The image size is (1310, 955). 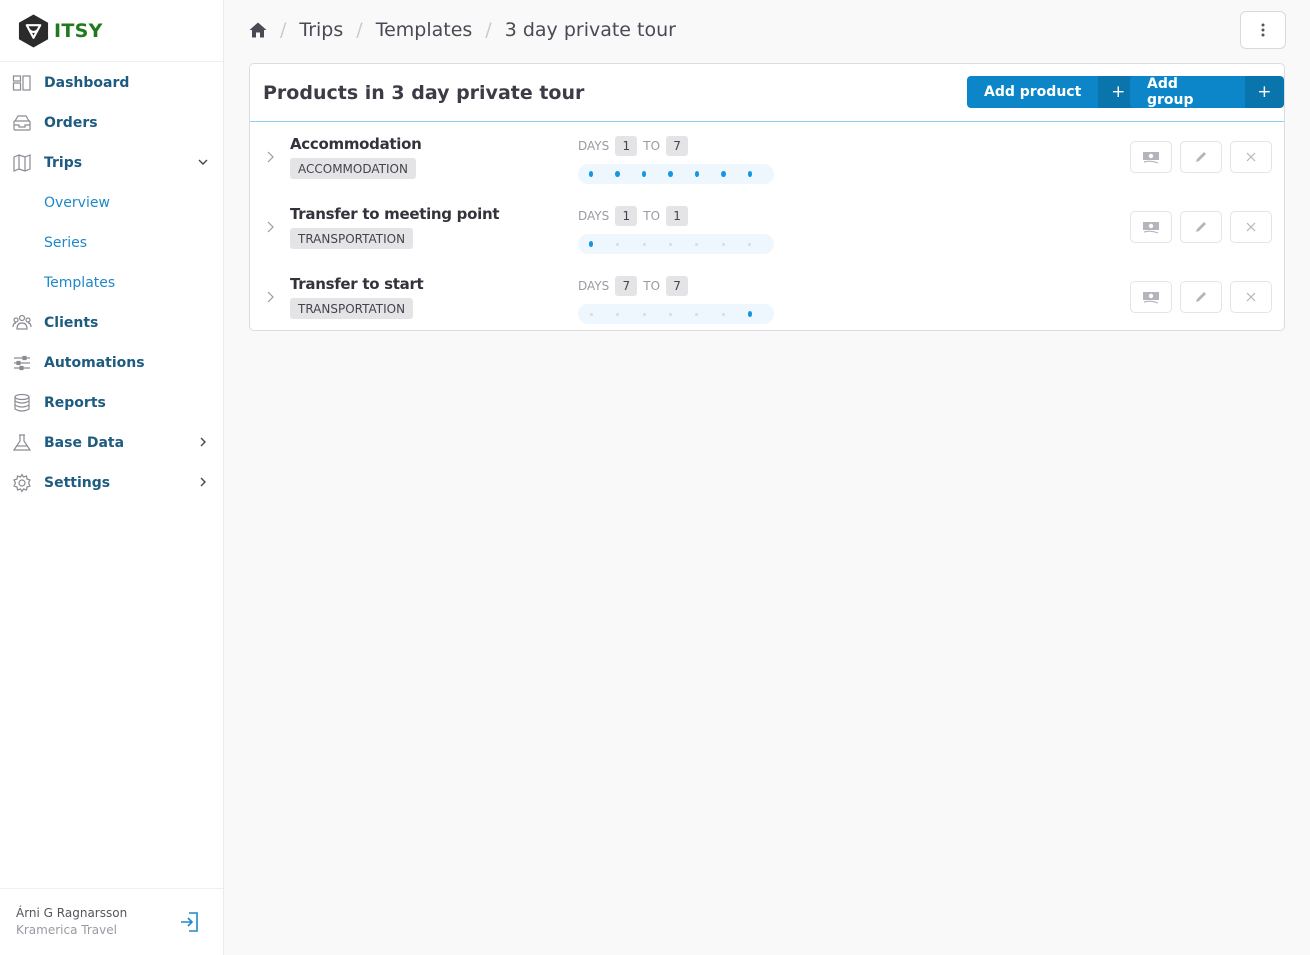 I want to click on plus-icon: +, so click(x=1264, y=92).